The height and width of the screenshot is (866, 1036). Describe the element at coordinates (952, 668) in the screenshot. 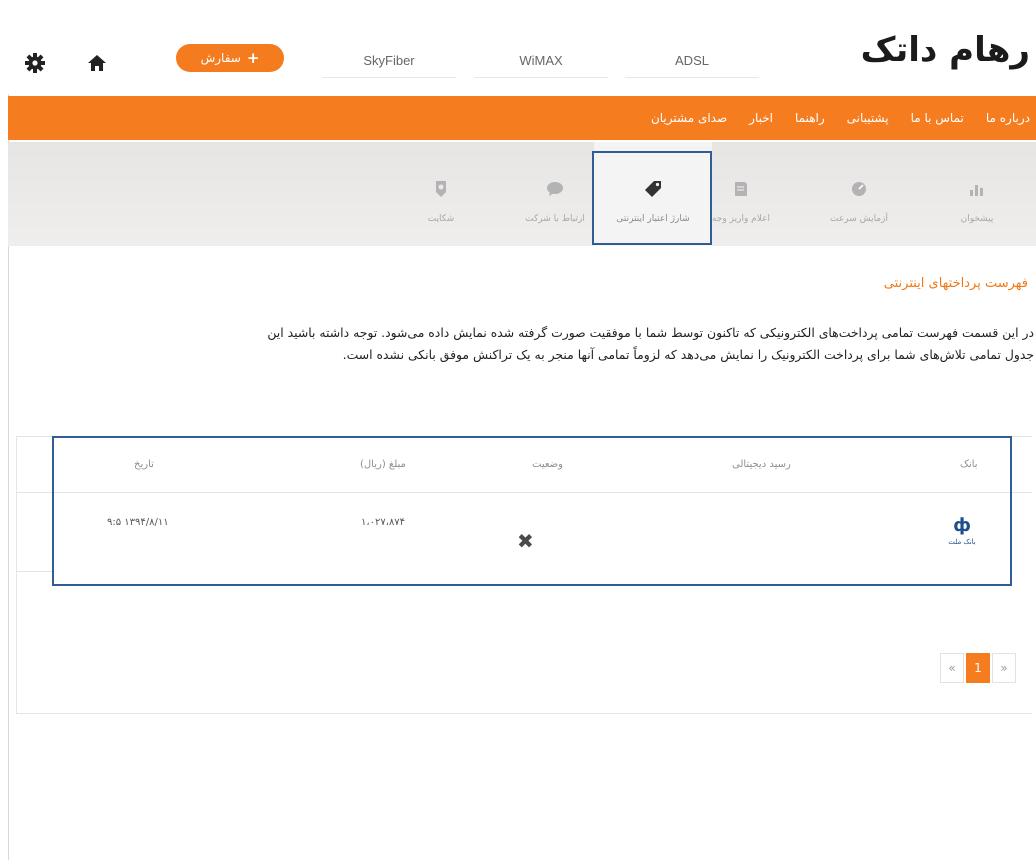

I see `pagination-prev: «` at that location.